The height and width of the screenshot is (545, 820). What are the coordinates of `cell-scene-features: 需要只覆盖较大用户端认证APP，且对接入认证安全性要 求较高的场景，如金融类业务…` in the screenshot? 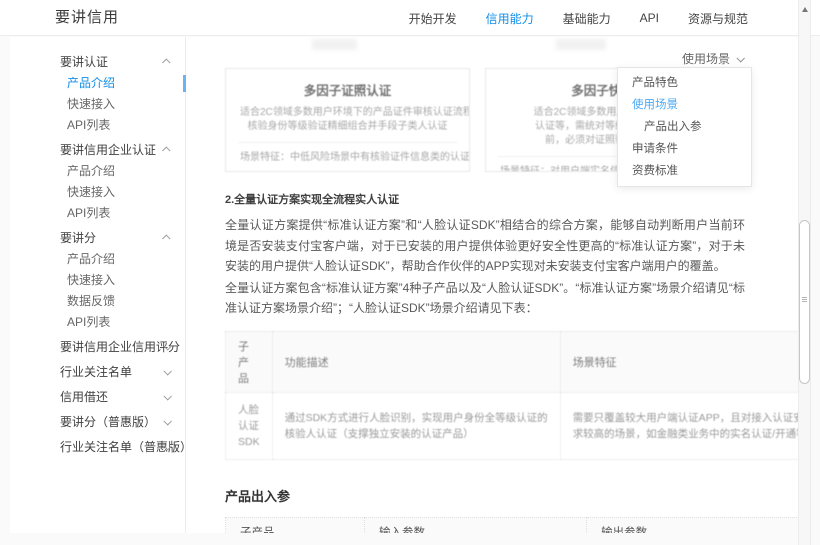 It's located at (678, 425).